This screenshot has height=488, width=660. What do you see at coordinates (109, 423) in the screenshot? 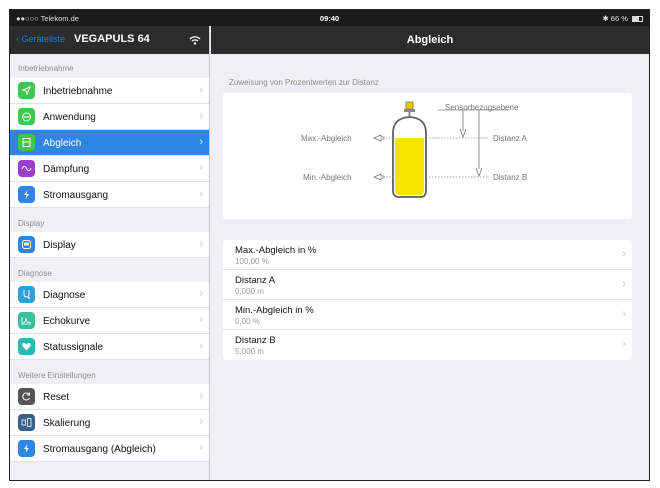
I see `sidebar-item-skalierung: Skalierung ›` at bounding box center [109, 423].